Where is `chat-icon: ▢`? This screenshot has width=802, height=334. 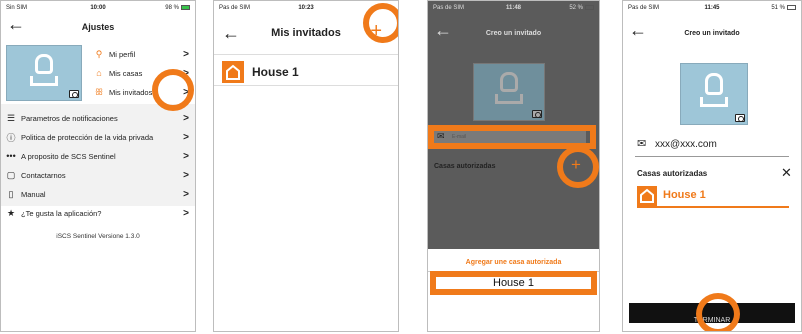 chat-icon: ▢ is located at coordinates (11, 174).